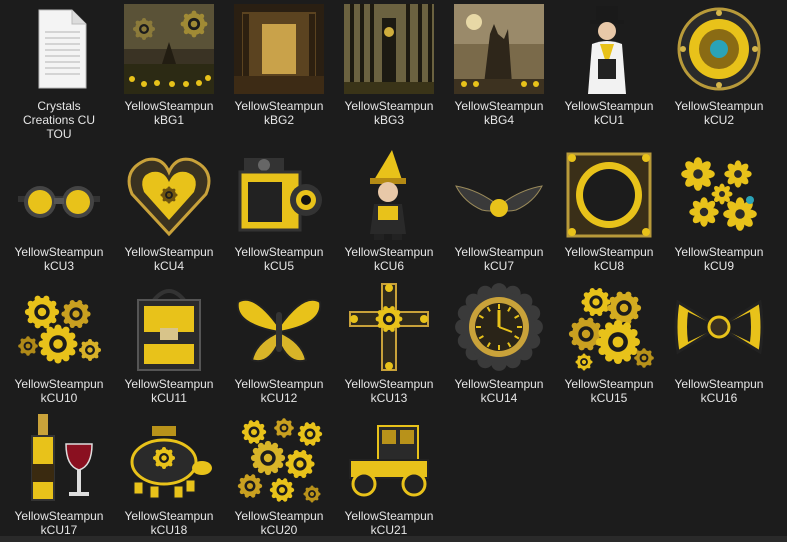 This screenshot has height=542, width=787. I want to click on steampunk-bow-thumbnail, so click(719, 327).